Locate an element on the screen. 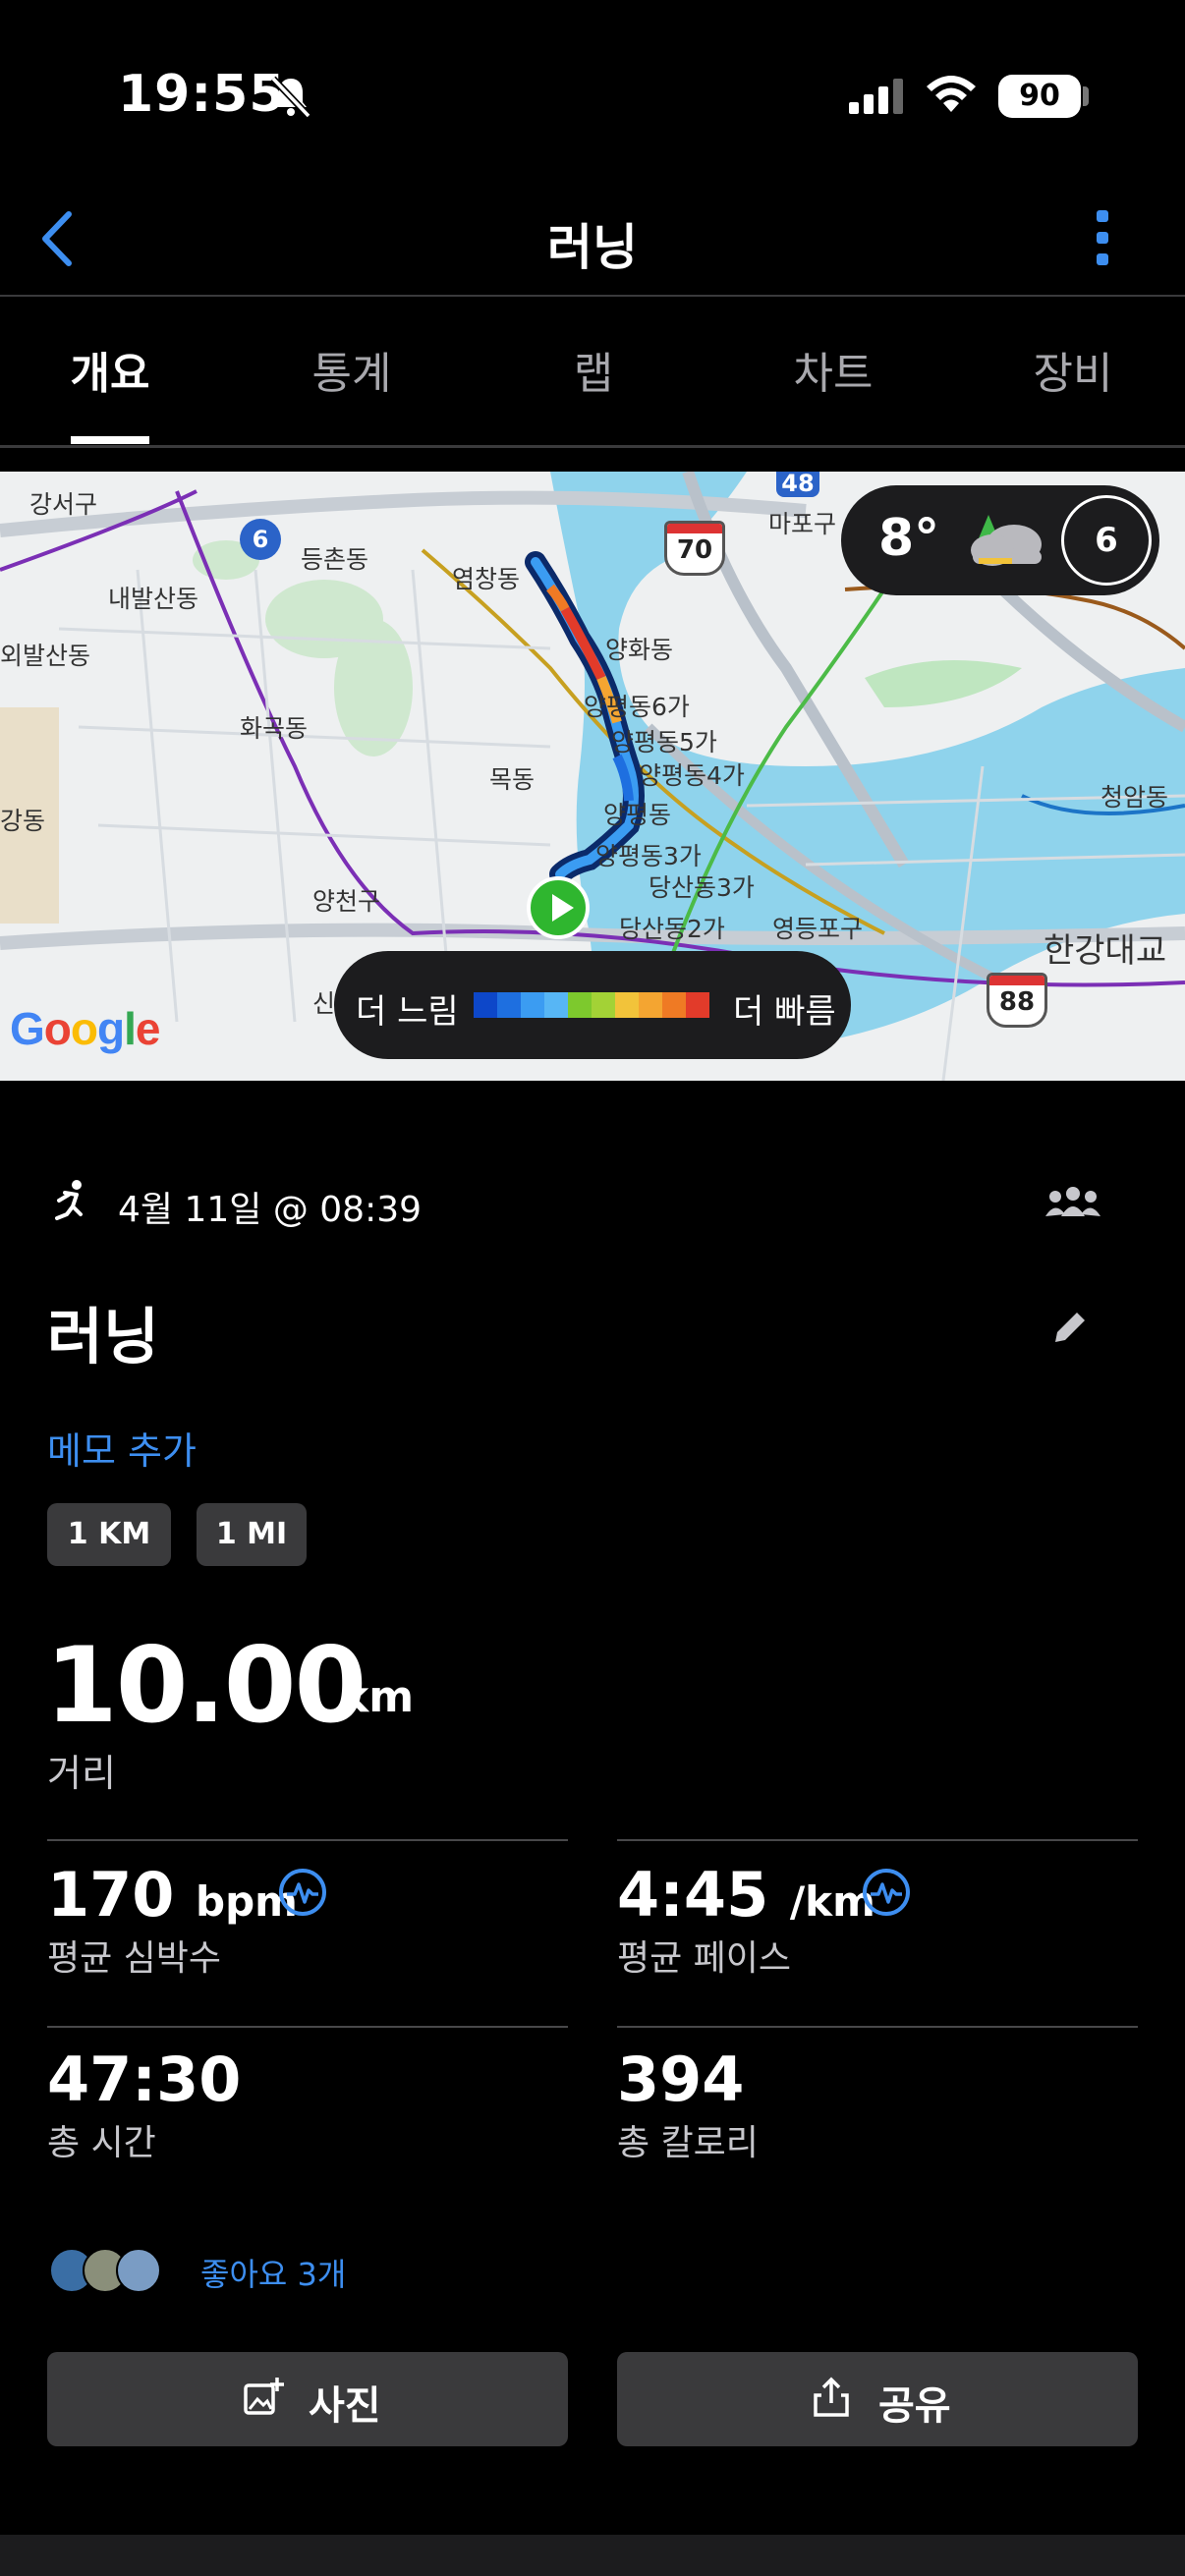 The width and height of the screenshot is (1185, 2576). map-label: 목동 is located at coordinates (513, 779).